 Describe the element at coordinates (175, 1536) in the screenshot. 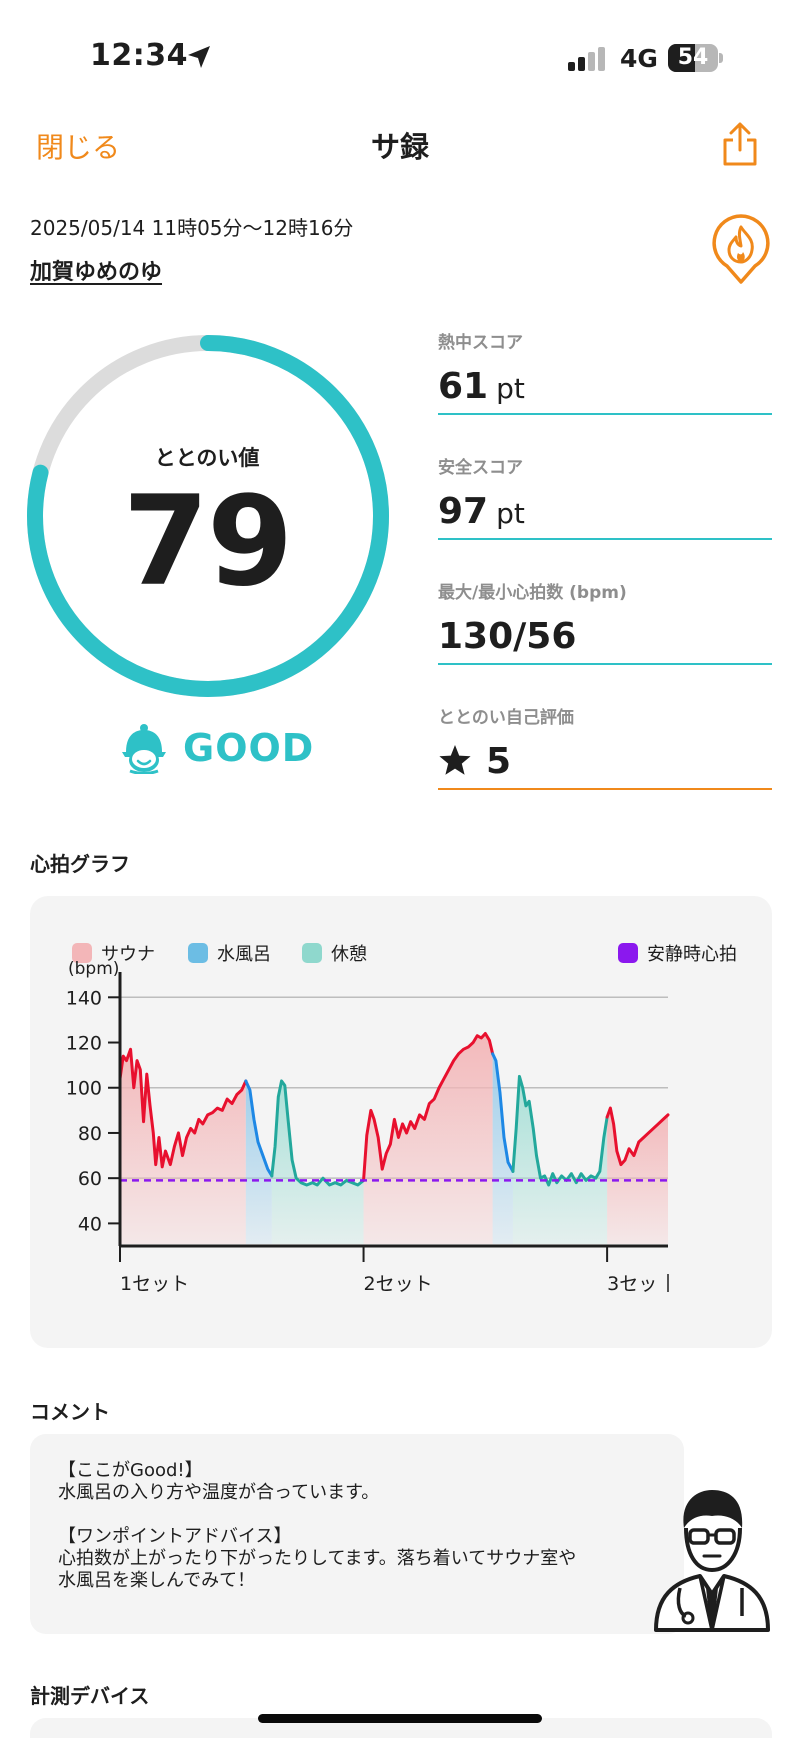

I see `comment-advice-heading: 【ワンポイントアドバイス】` at that location.